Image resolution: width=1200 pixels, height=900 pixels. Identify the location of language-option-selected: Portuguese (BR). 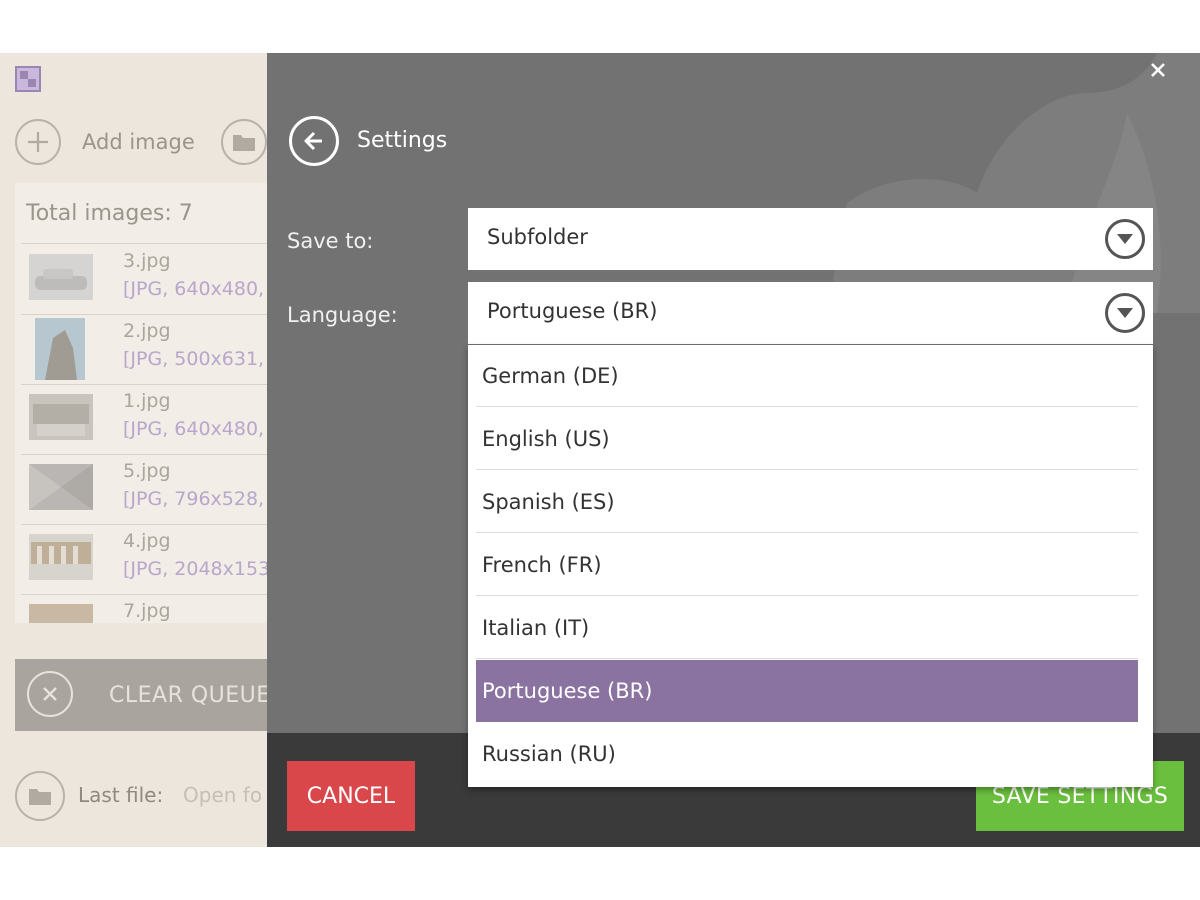
(807, 691).